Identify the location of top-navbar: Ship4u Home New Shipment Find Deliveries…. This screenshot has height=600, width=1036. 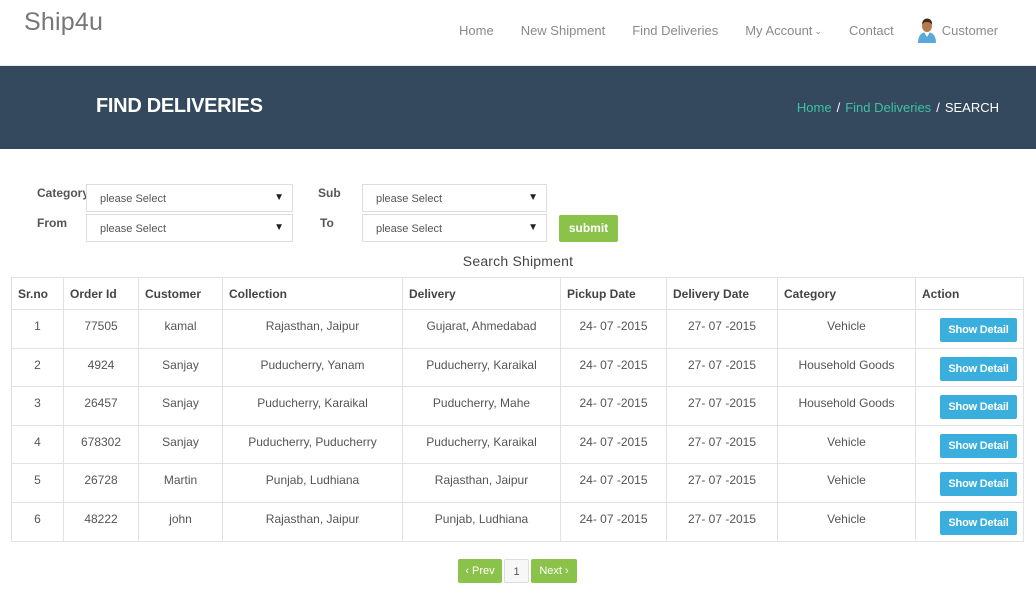
(518, 33).